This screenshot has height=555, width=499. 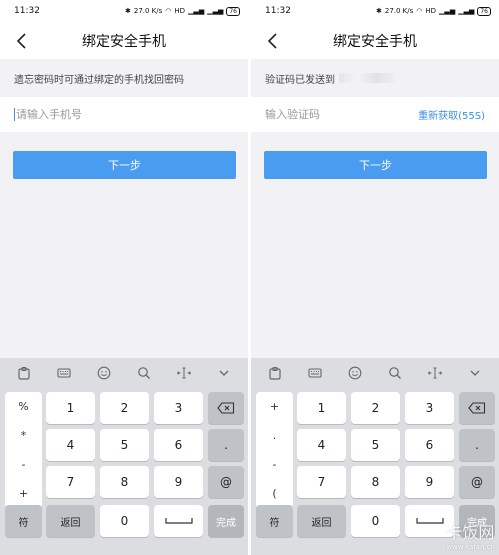 I want to click on masked-phone-number, so click(x=367, y=78).